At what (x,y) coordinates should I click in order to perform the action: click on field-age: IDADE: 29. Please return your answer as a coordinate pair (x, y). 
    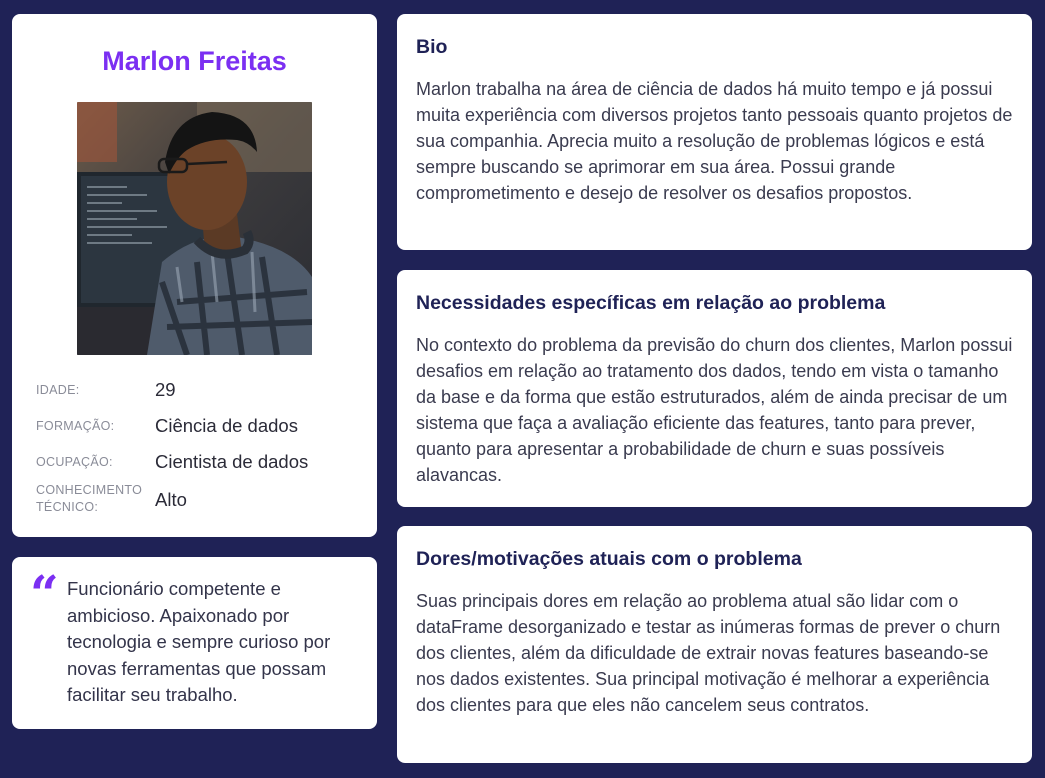
    Looking at the image, I should click on (201, 394).